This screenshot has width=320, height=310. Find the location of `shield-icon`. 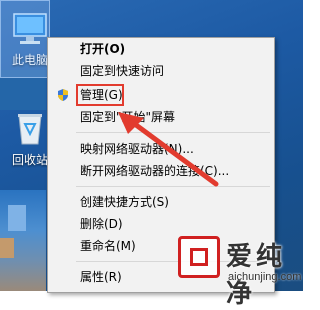

shield-icon is located at coordinates (63, 95).